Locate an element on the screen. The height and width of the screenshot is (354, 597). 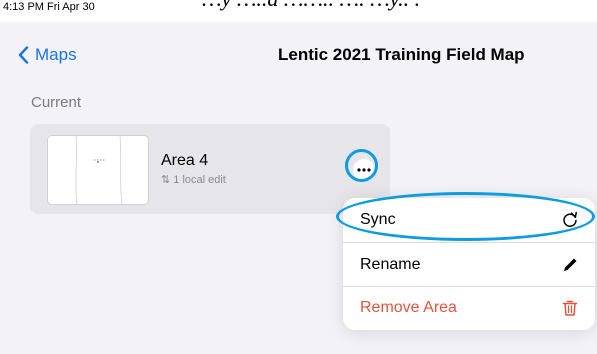
map-thumbnail is located at coordinates (98, 170).